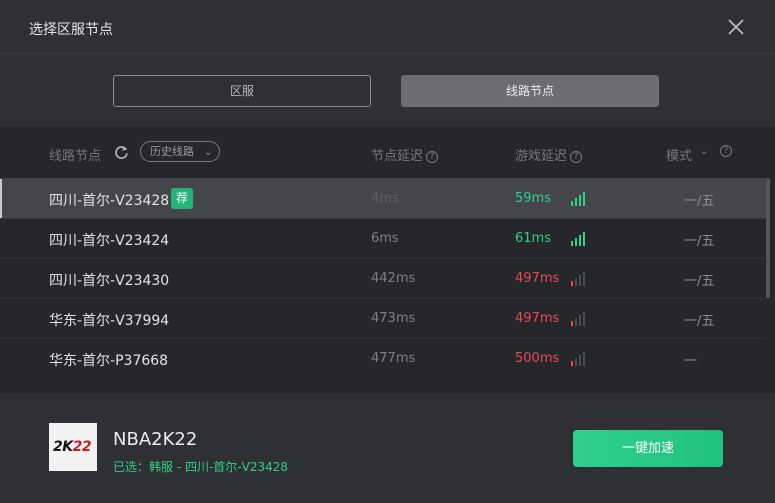 Image resolution: width=775 pixels, height=503 pixels. Describe the element at coordinates (387, 91) in the screenshot. I see `tab-bar: 区服 线路节点` at that location.